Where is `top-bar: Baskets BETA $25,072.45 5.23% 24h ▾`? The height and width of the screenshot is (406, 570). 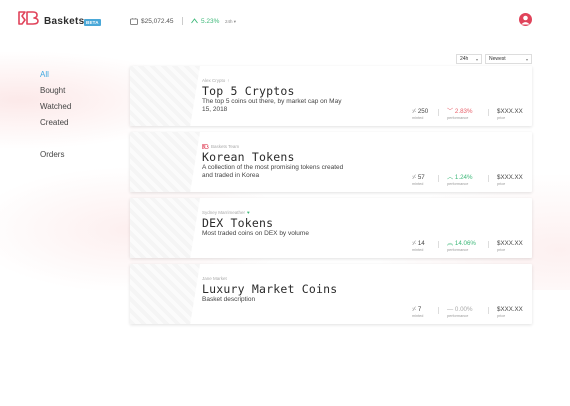 top-bar: Baskets BETA $25,072.45 5.23% 24h ▾ is located at coordinates (285, 22).